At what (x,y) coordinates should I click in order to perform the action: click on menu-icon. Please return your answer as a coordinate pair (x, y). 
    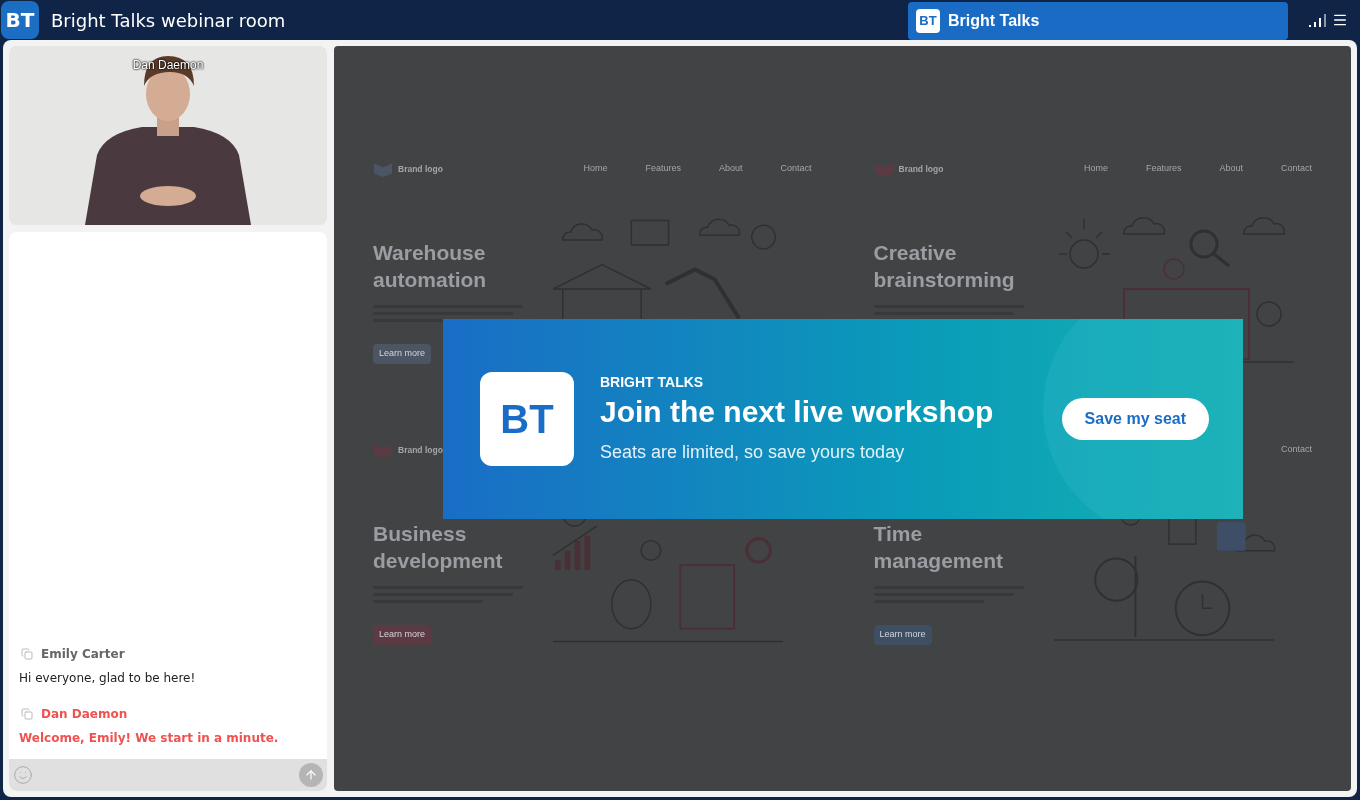
    Looking at the image, I should click on (1340, 20).